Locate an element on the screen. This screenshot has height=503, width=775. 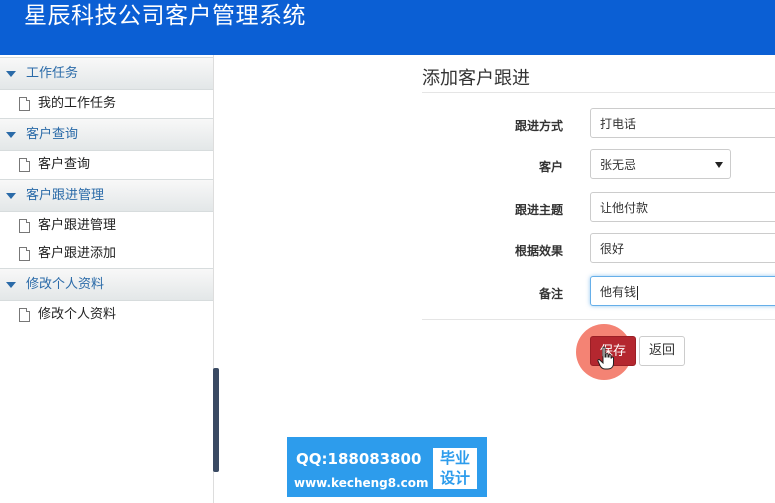
form-row-result: 根据效果 很好 is located at coordinates (598, 250).